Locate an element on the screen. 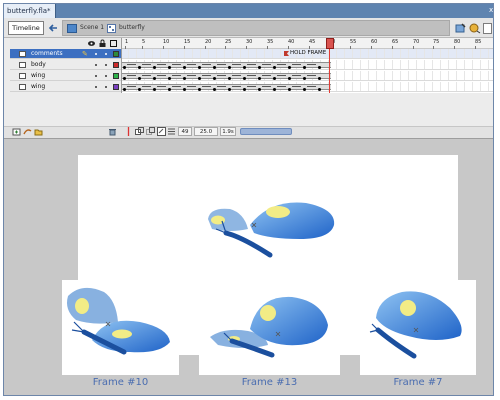 The width and height of the screenshot is (500, 400). layer-row-wing: wing is located at coordinates (65, 76).